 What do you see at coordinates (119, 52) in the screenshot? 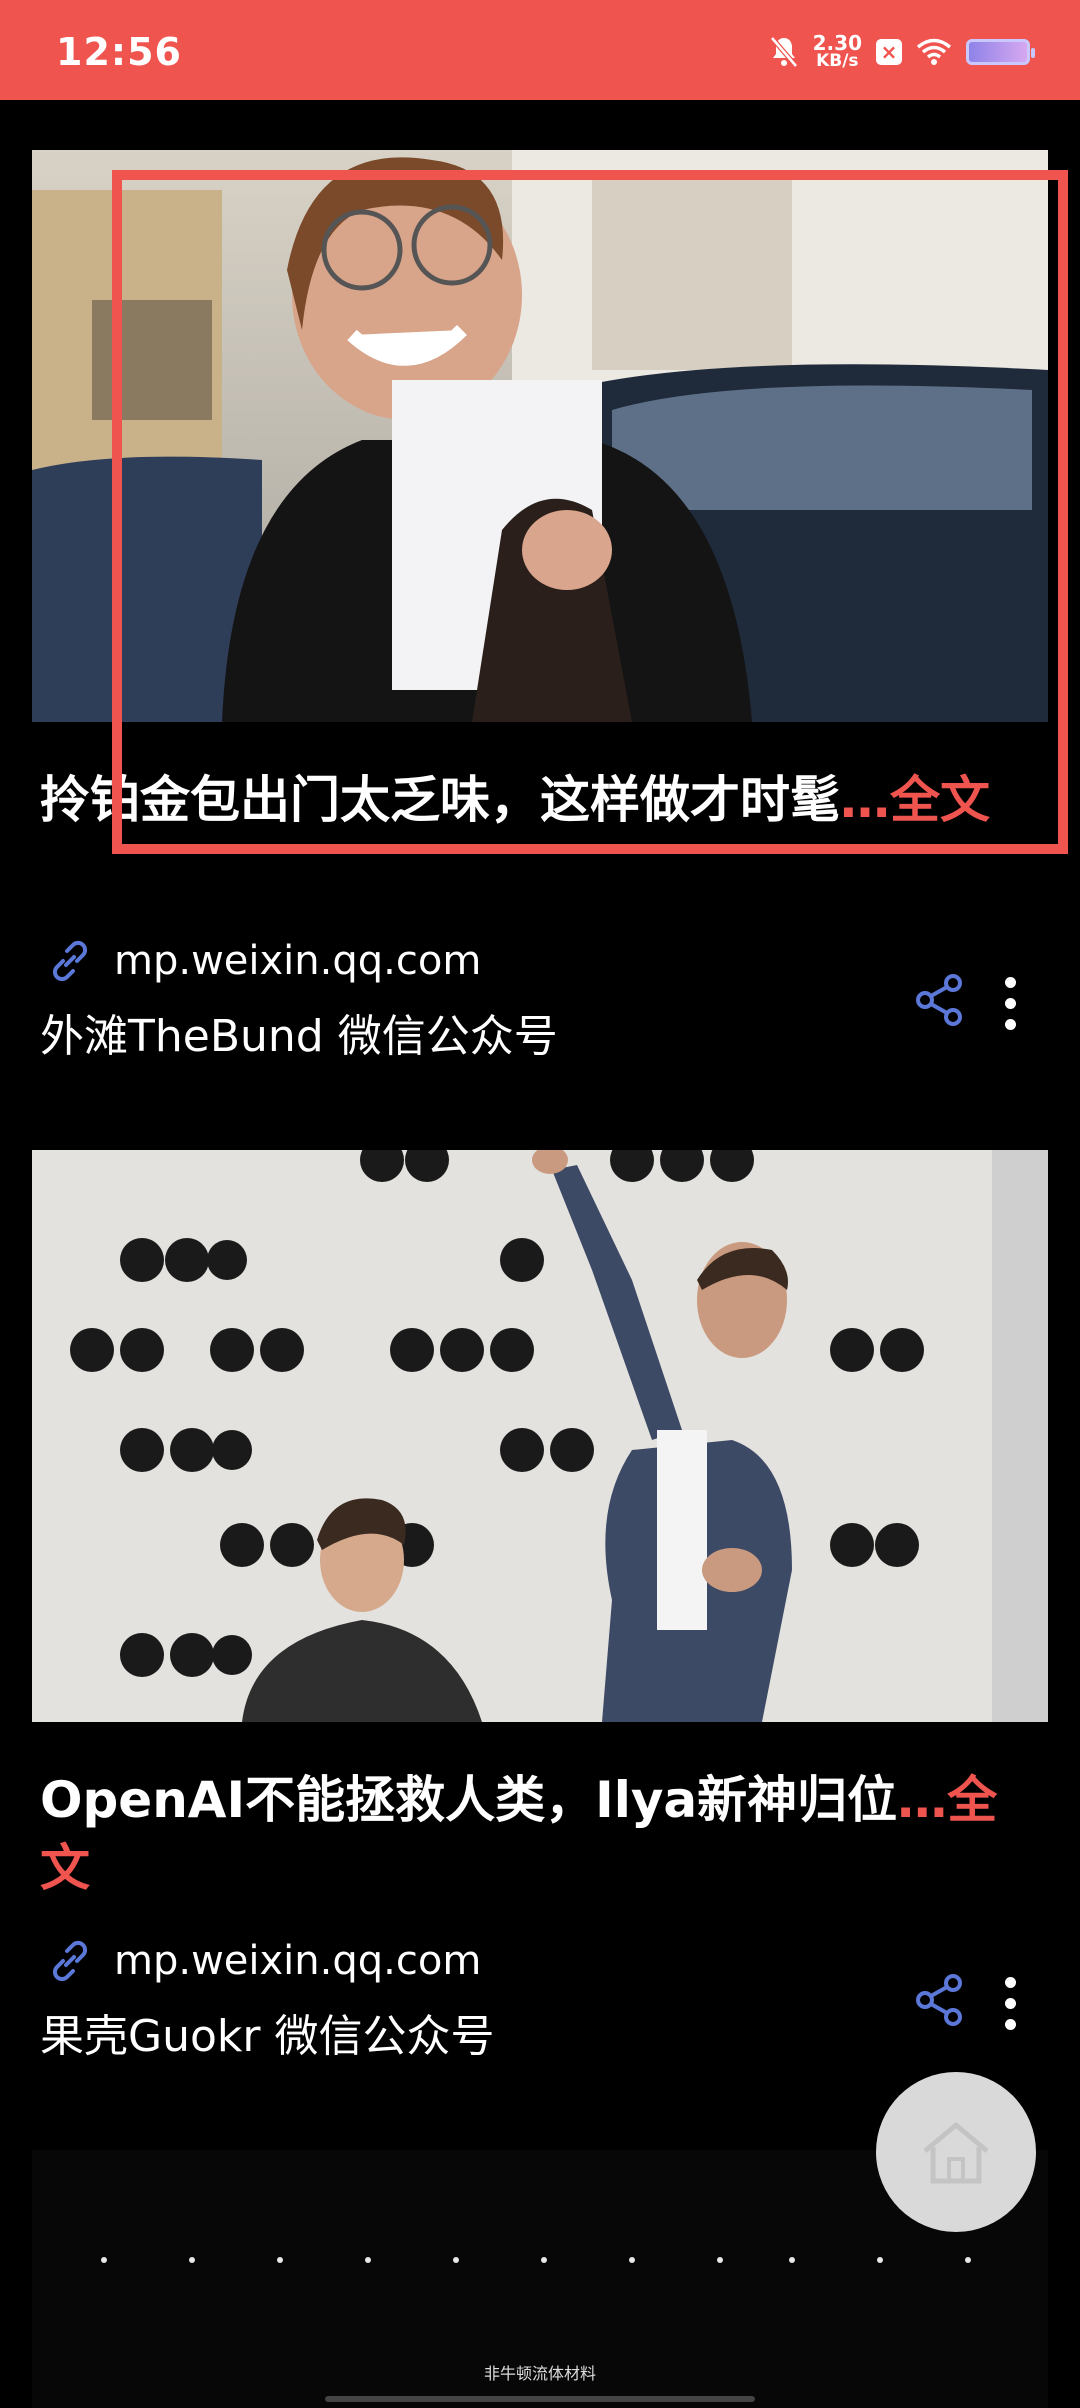
I see `clock: 12:56` at bounding box center [119, 52].